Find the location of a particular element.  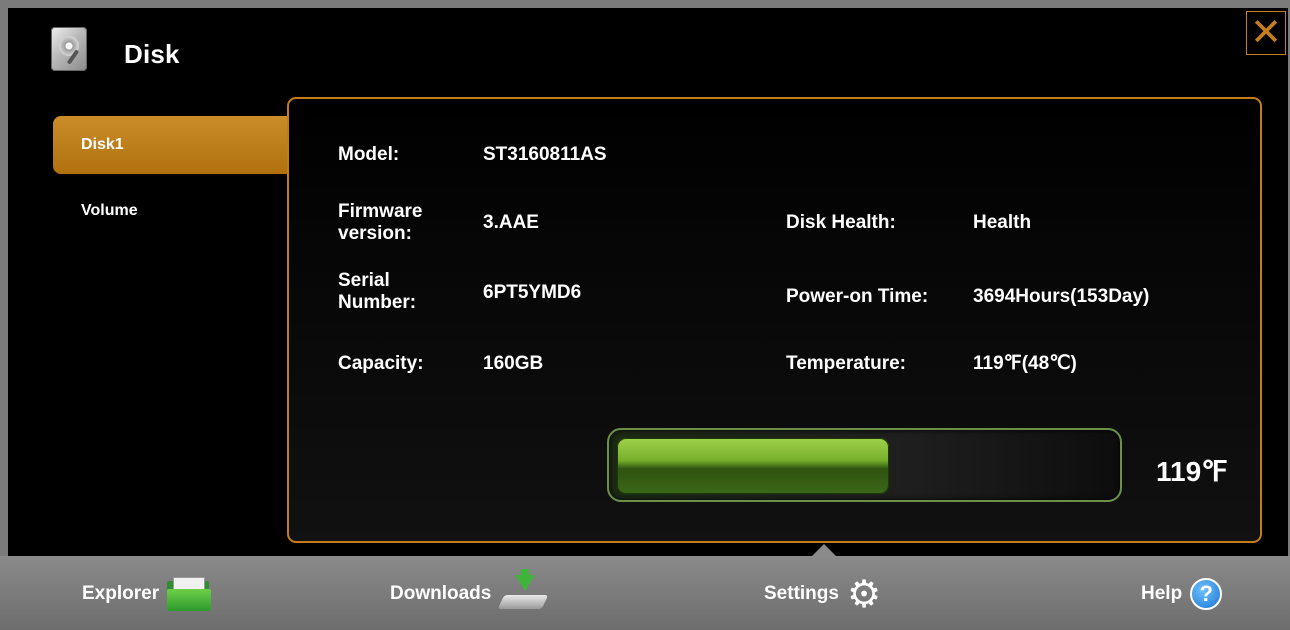

hard-disk-icon is located at coordinates (69, 49).